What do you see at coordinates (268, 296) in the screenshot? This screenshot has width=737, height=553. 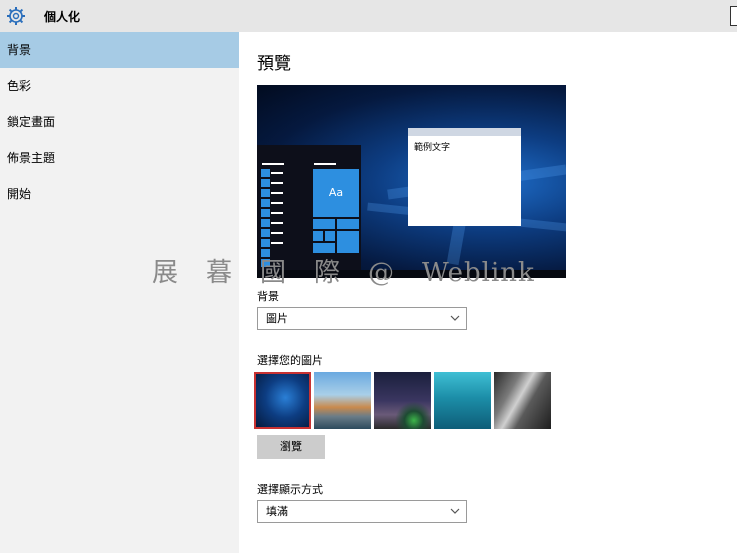 I see `background-label: 背景` at bounding box center [268, 296].